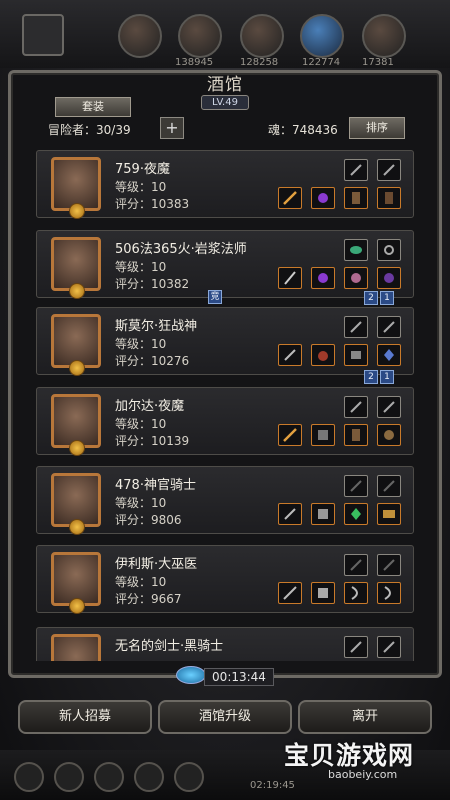 The height and width of the screenshot is (800, 450). I want to click on staff-icon, so click(290, 278).